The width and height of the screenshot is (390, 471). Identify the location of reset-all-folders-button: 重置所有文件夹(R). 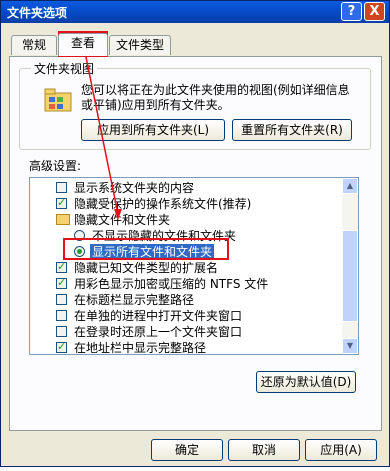
(292, 130).